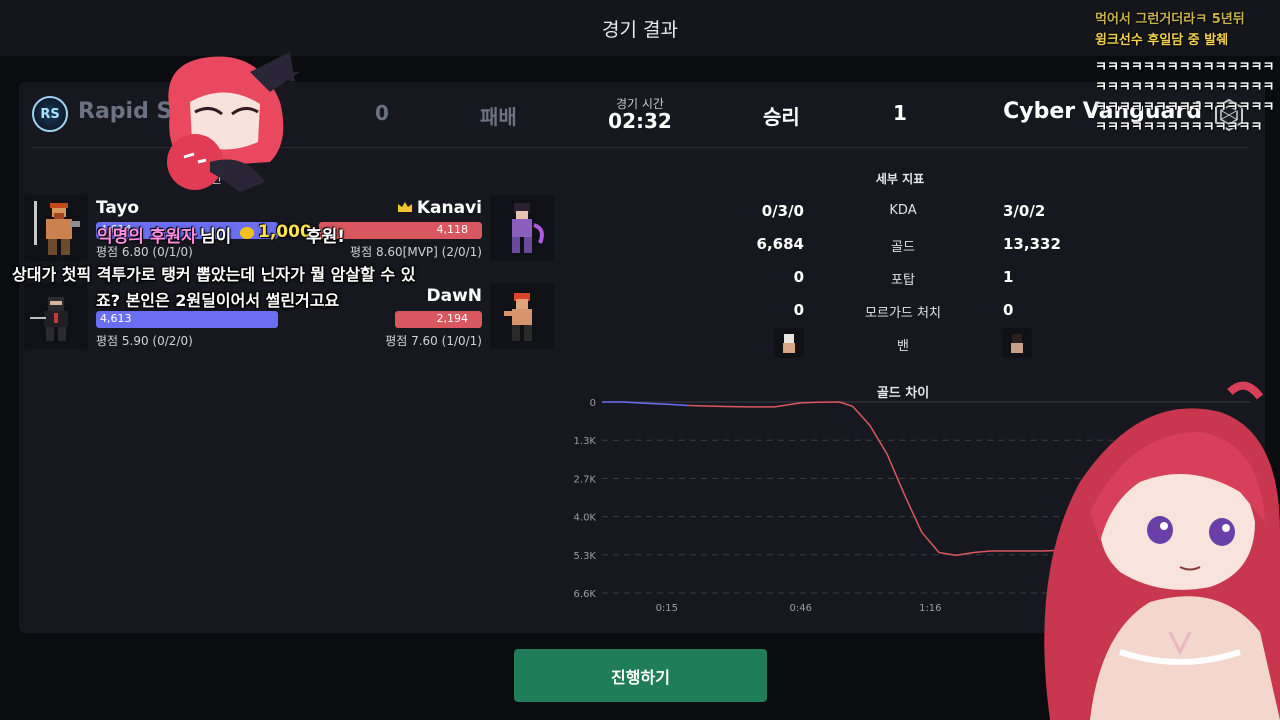 The width and height of the screenshot is (1280, 720). What do you see at coordinates (903, 247) in the screenshot?
I see `stat-label: 골드` at bounding box center [903, 247].